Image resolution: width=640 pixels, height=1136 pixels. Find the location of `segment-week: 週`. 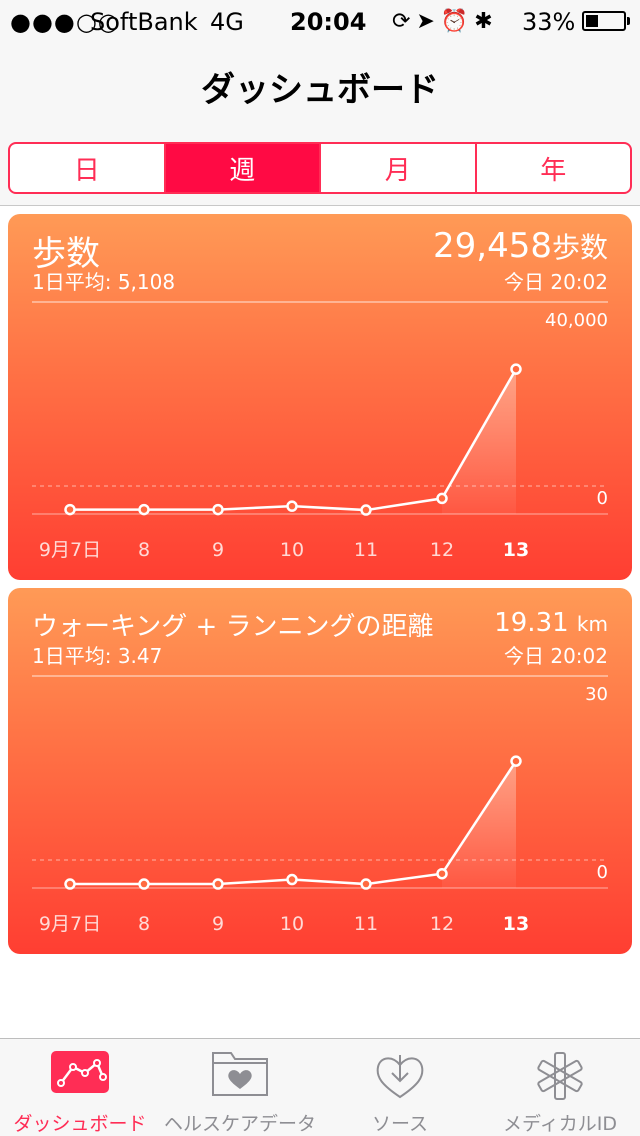

segment-week: 週 is located at coordinates (243, 168).